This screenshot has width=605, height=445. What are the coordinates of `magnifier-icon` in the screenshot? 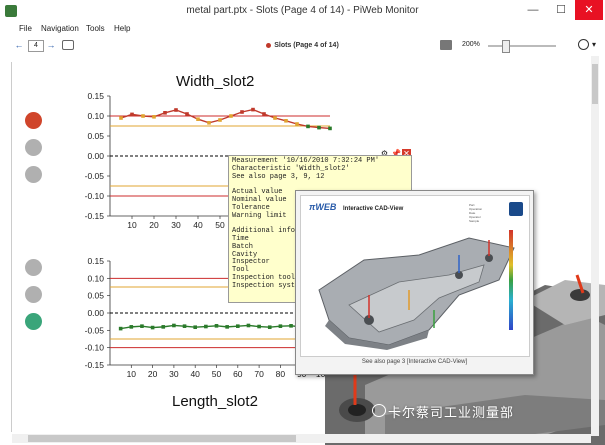 It's located at (583, 44).